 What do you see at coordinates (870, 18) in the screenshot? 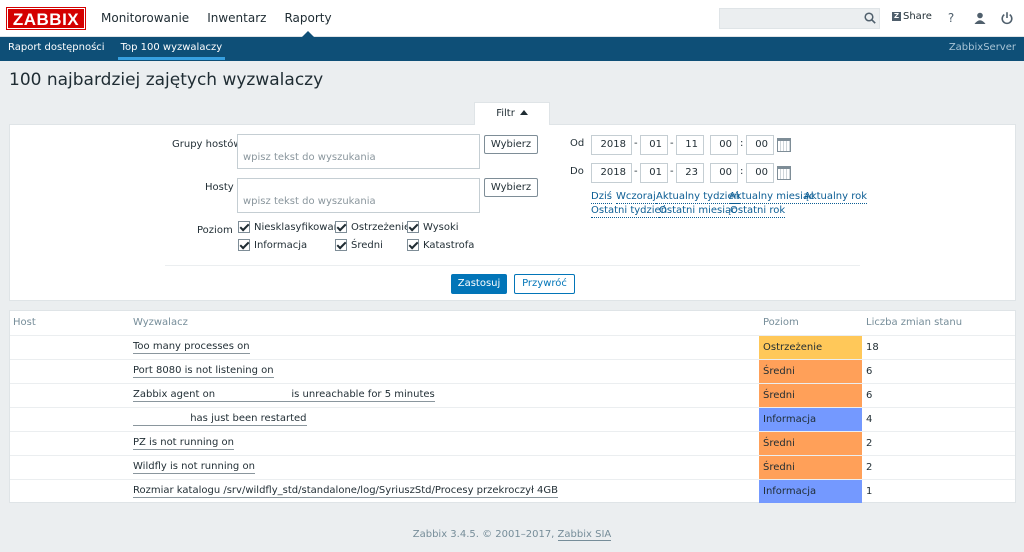
I see `search-icon` at bounding box center [870, 18].